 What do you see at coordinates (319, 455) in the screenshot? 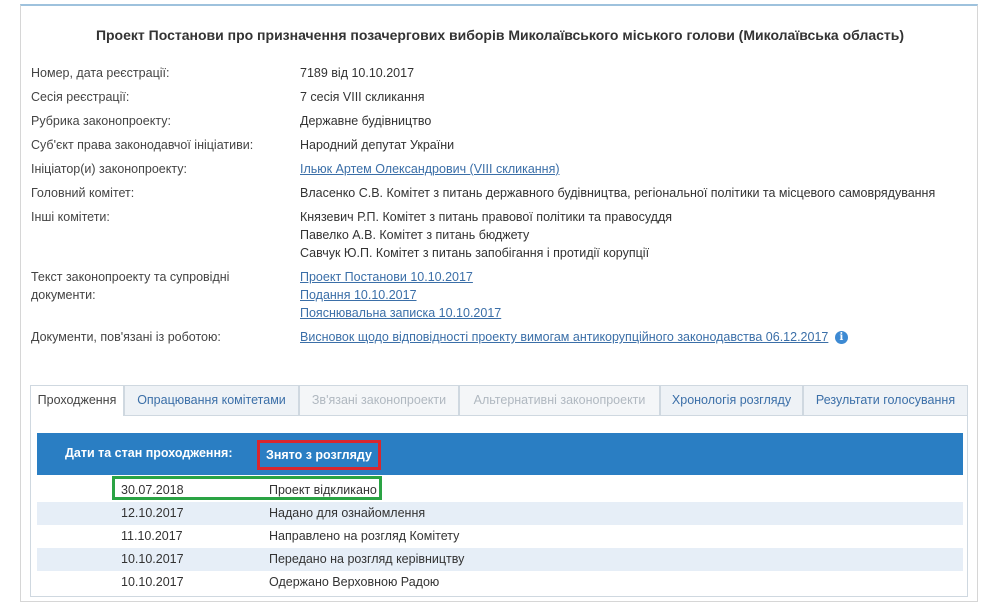
I see `status-badge: Знято з розгляду` at bounding box center [319, 455].